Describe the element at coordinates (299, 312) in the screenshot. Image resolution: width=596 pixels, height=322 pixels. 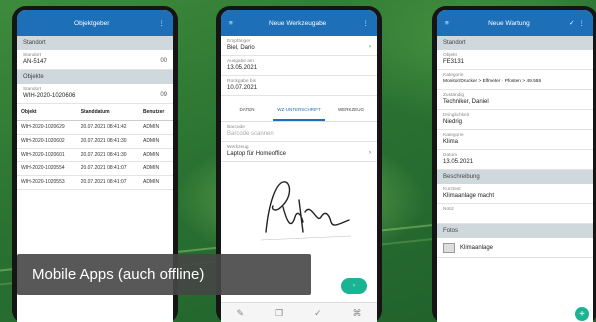
I see `bottom-bar: ✎ ❐ ✓ ⌘` at that location.